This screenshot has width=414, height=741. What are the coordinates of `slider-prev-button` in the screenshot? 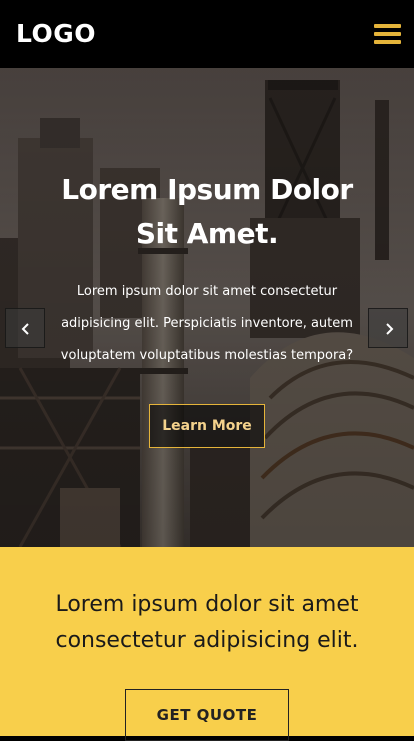 It's located at (25, 328).